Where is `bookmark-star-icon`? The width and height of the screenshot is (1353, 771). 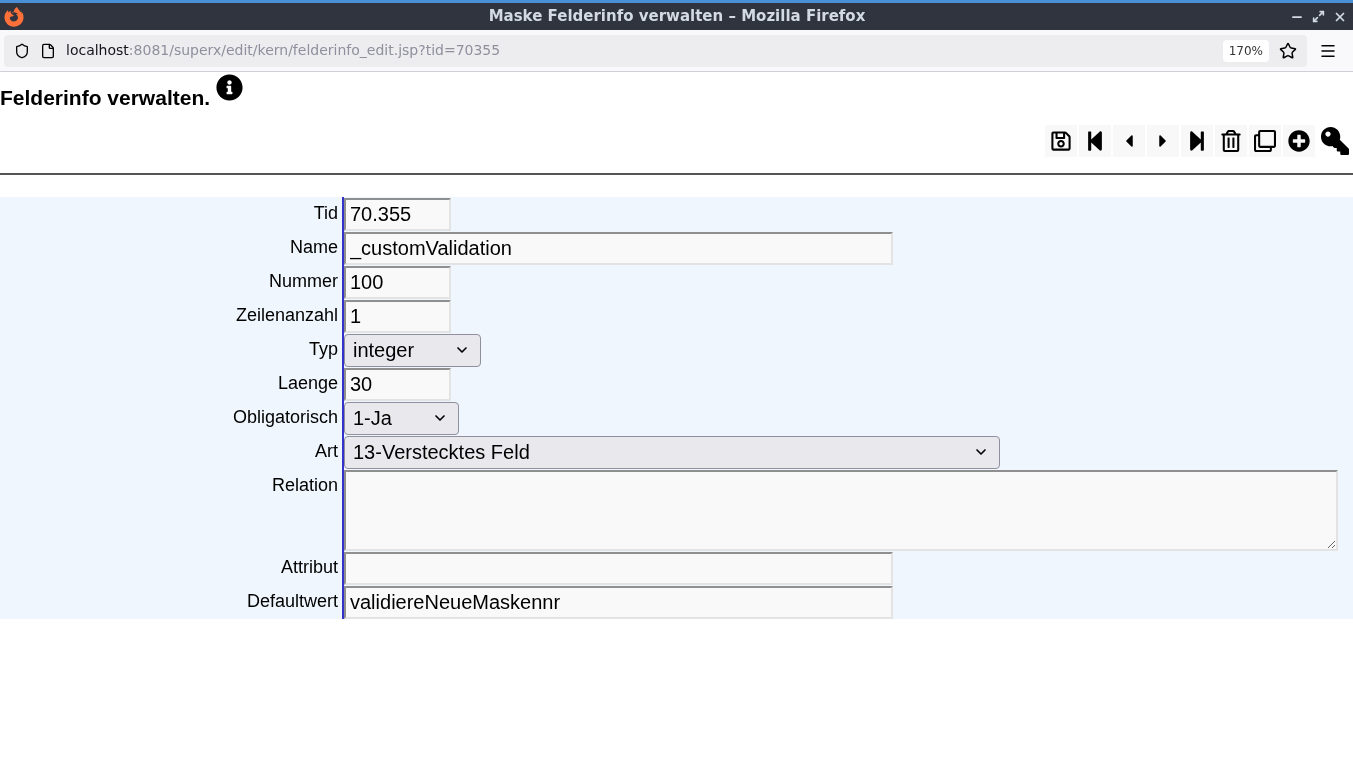
bookmark-star-icon is located at coordinates (1288, 50).